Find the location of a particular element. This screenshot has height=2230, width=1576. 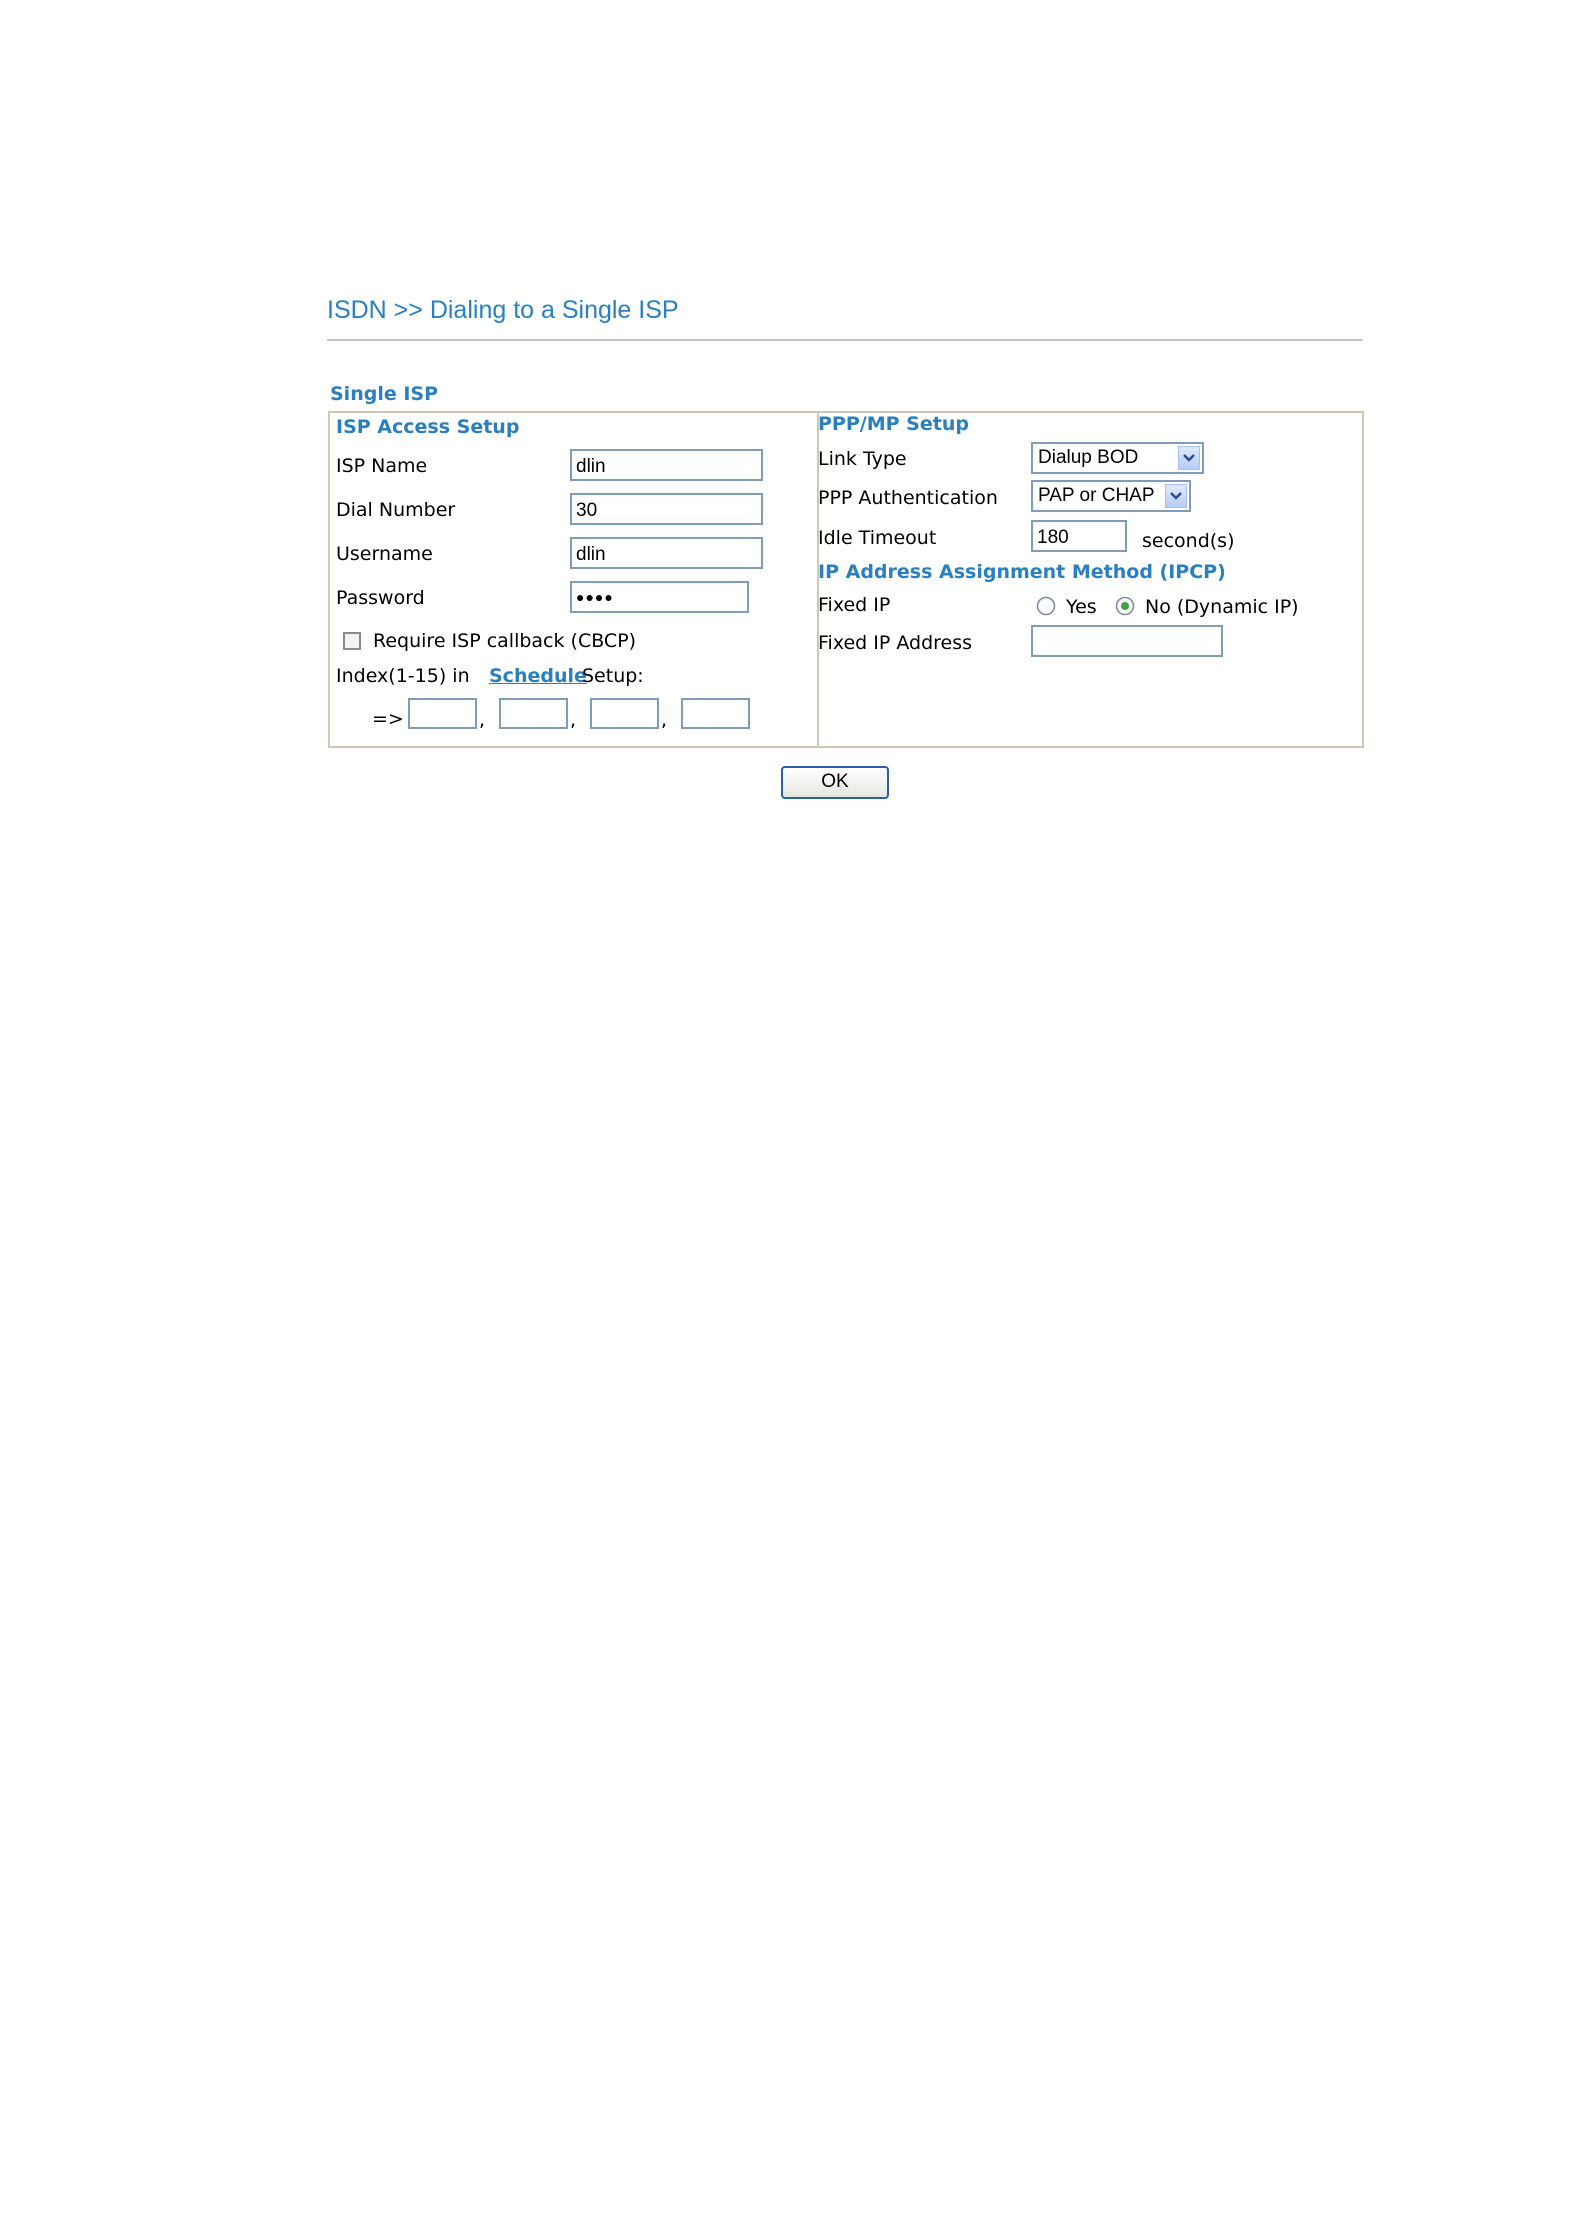

ppp-mp-heading: PPP/MP Setup is located at coordinates (893, 424).